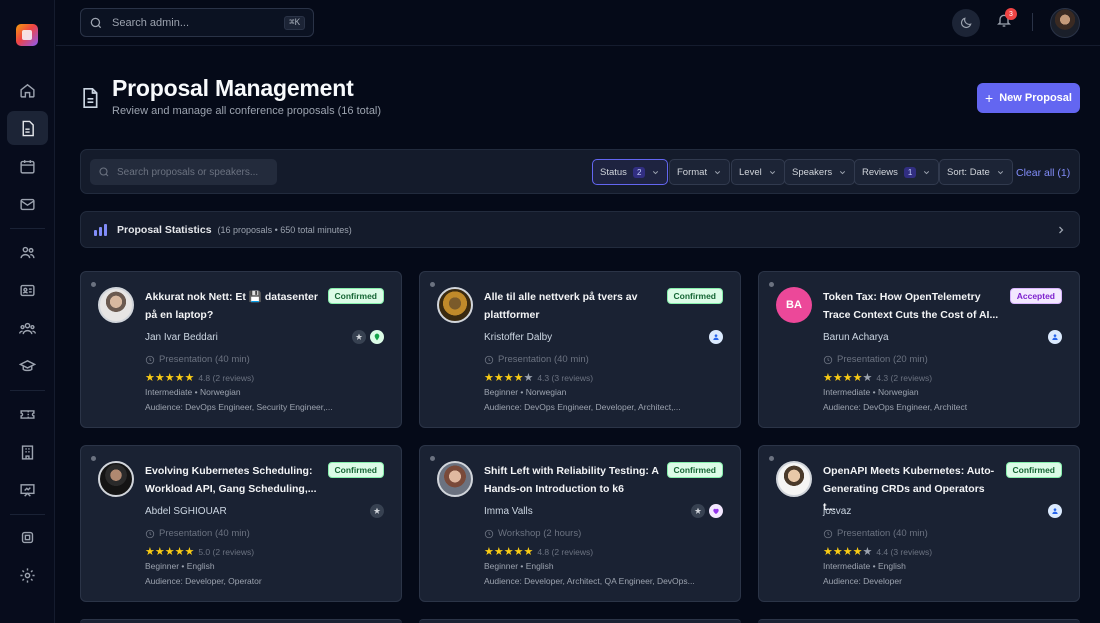  Describe the element at coordinates (692, 172) in the screenshot. I see `format-filter-label: Format` at that location.